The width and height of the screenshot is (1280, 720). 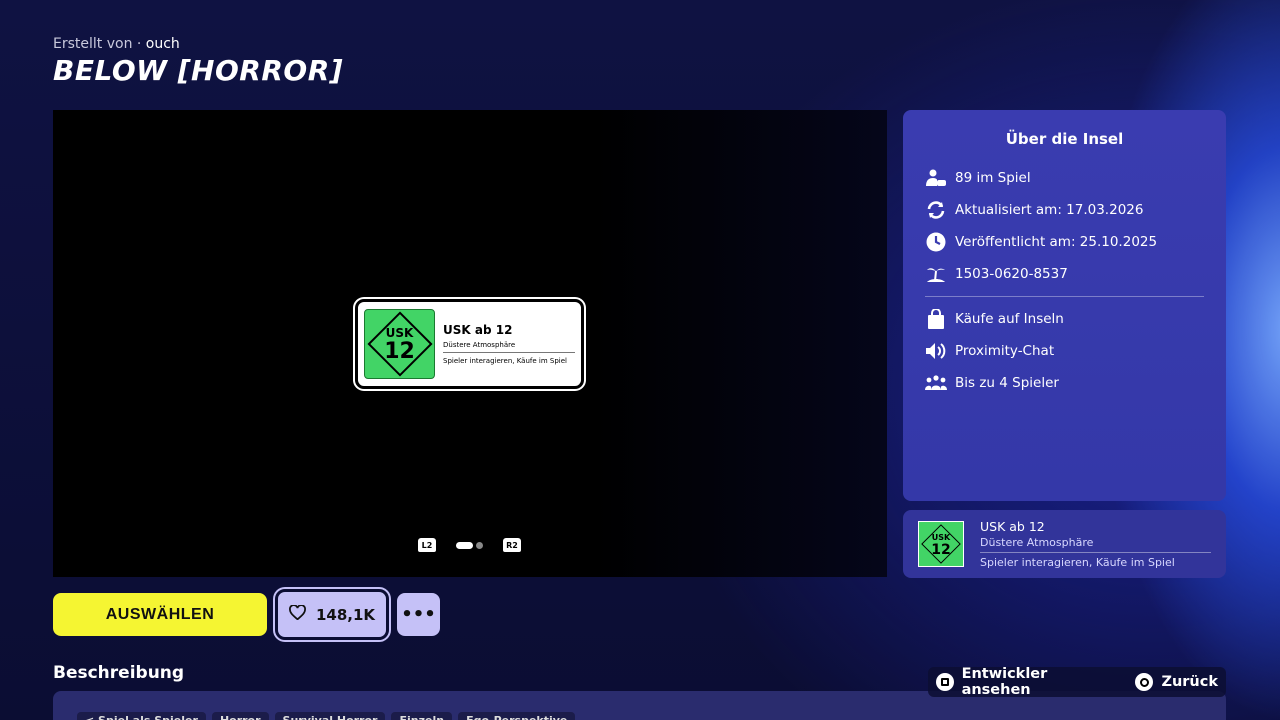 I want to click on info-title: Über die Insel, so click(x=1064, y=139).